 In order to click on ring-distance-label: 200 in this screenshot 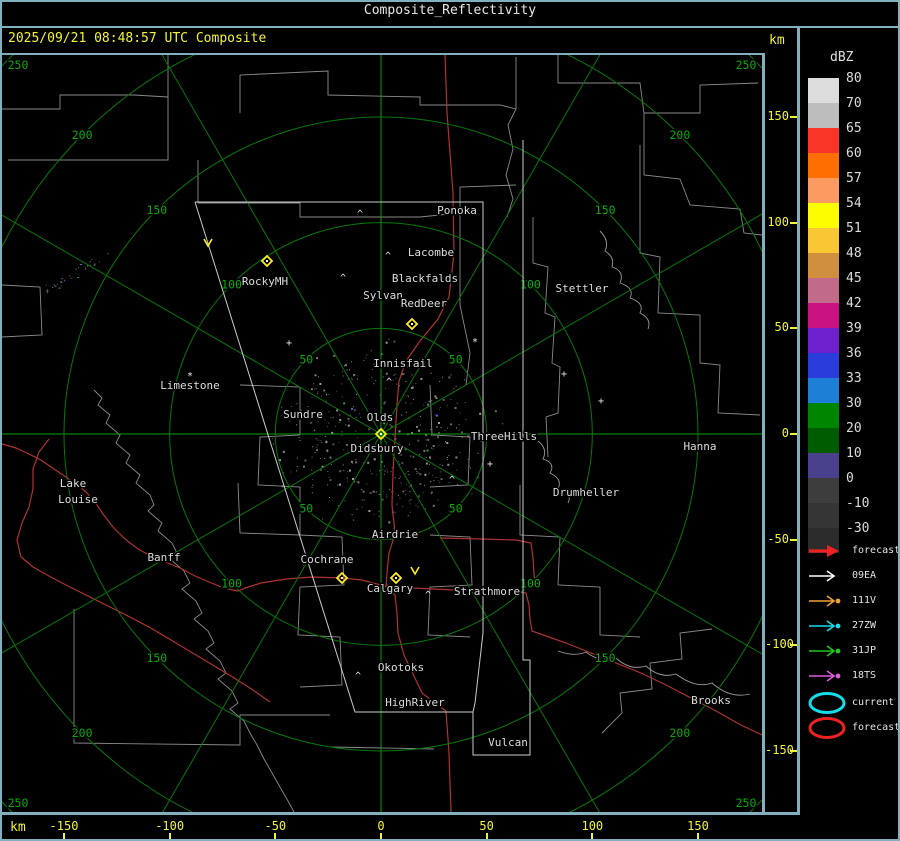, I will do `click(679, 733)`.